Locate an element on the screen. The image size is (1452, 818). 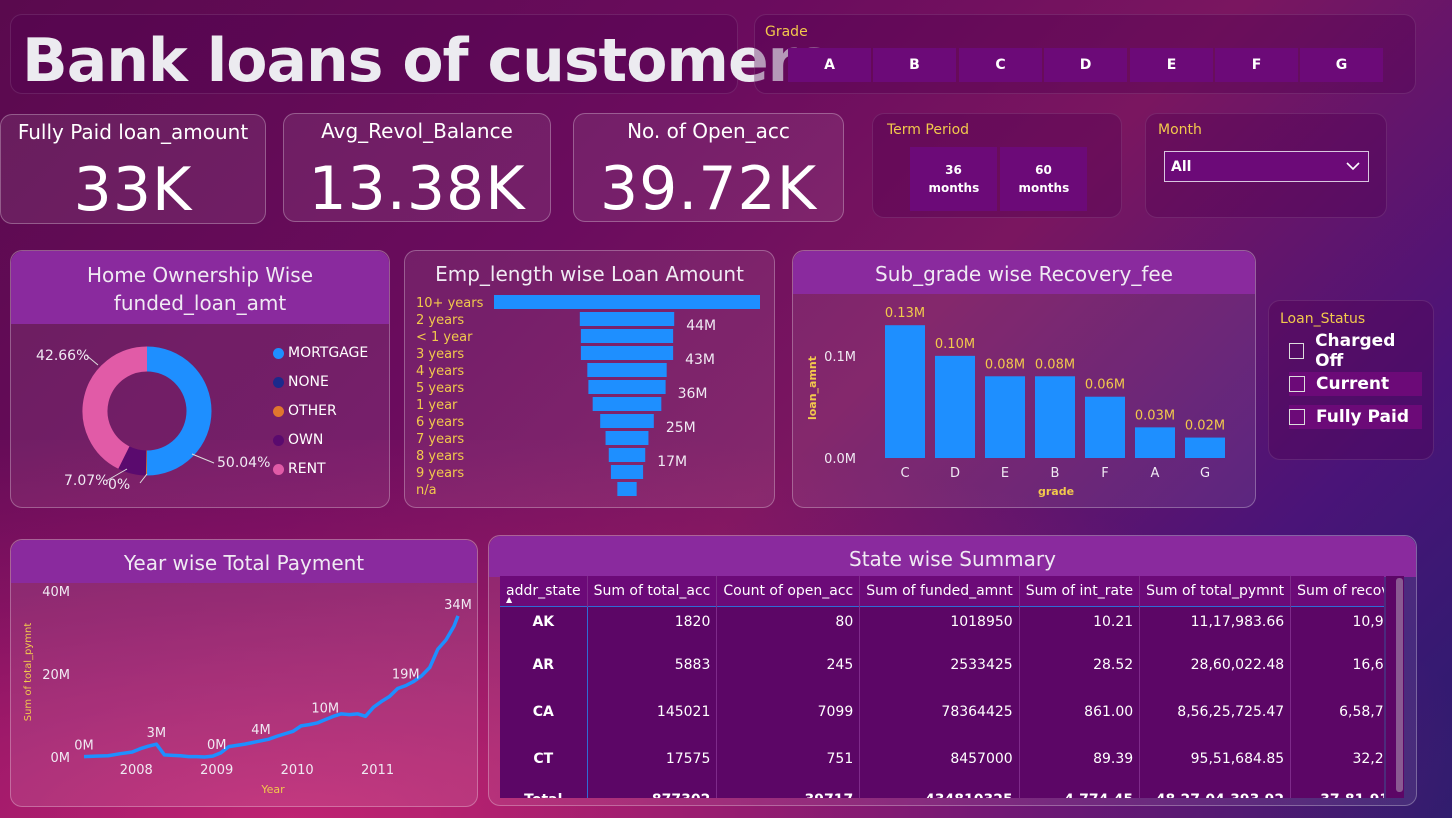
table-cell: CA is located at coordinates (544, 712).